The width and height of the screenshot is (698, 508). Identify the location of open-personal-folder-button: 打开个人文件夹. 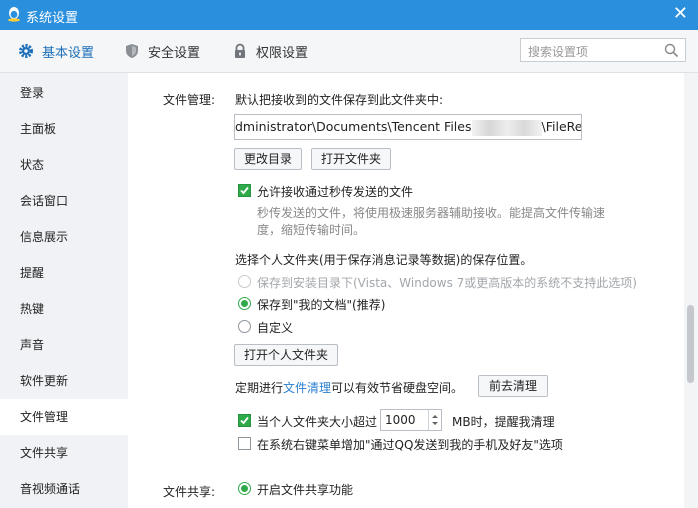
(286, 355).